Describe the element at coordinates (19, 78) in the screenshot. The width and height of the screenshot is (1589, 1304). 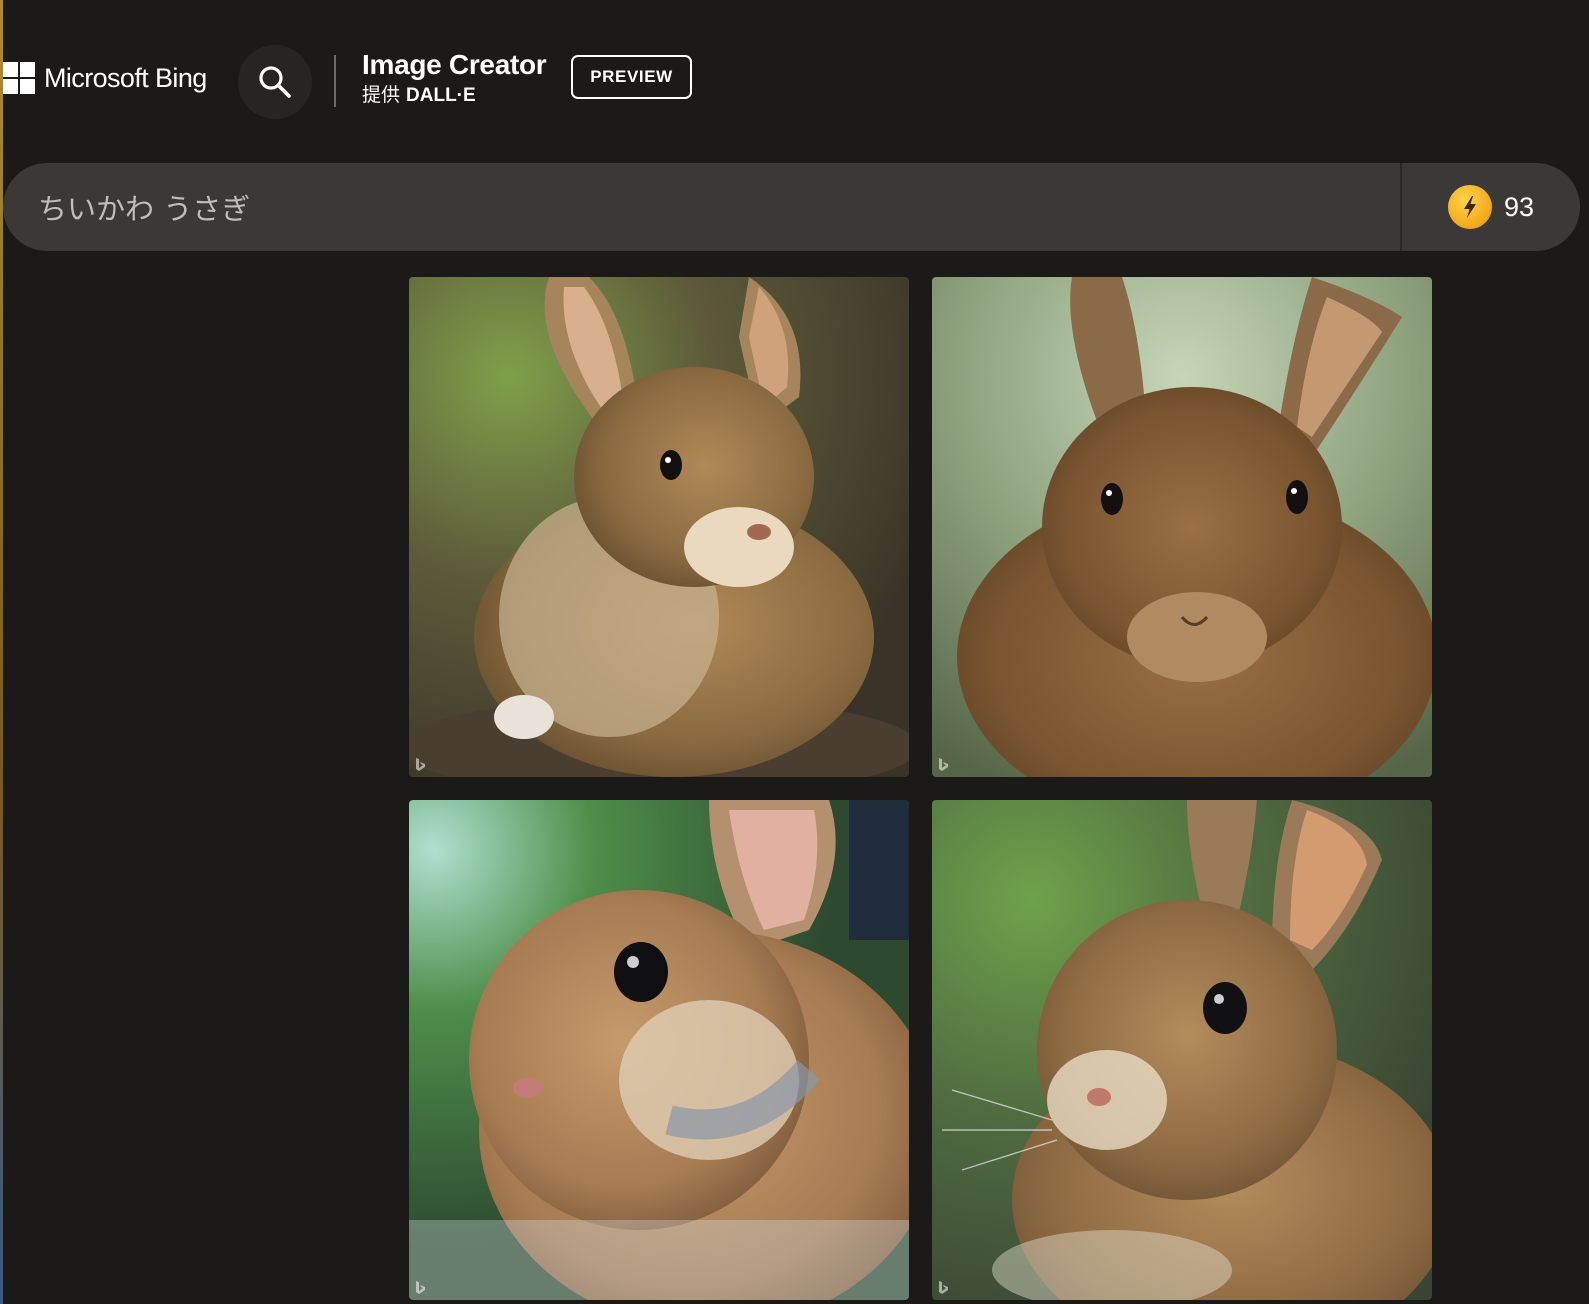
I see `microsoft-logo-icon` at that location.